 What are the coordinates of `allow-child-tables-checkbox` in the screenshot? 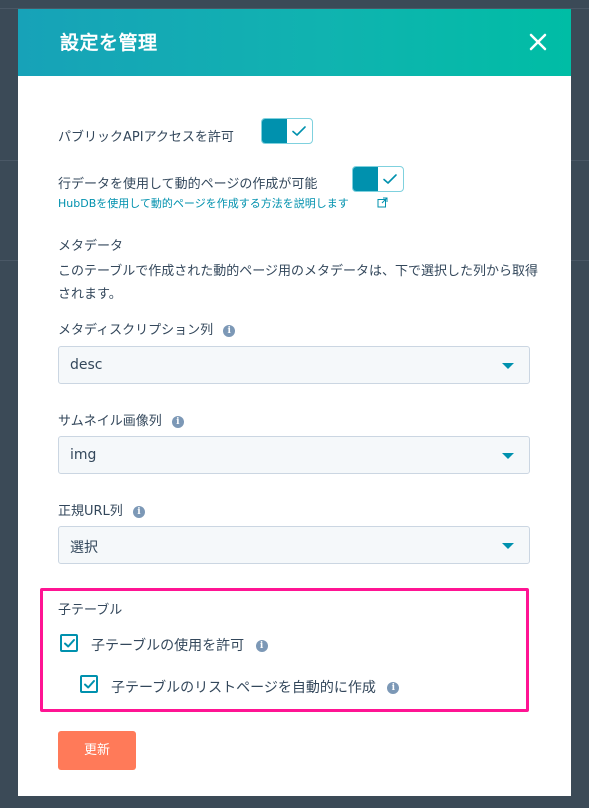 It's located at (69, 643).